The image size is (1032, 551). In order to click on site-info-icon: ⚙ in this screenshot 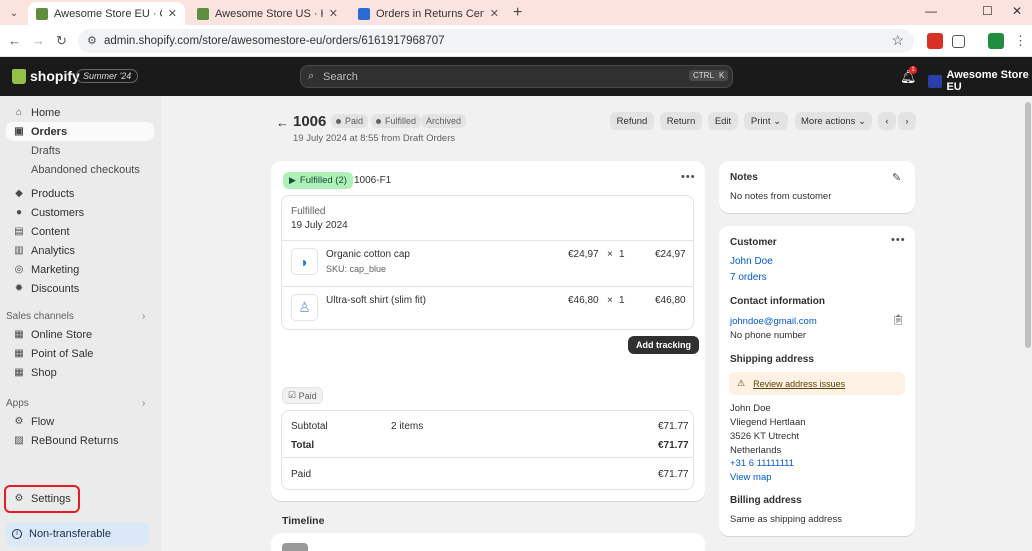, I will do `click(92, 40)`.